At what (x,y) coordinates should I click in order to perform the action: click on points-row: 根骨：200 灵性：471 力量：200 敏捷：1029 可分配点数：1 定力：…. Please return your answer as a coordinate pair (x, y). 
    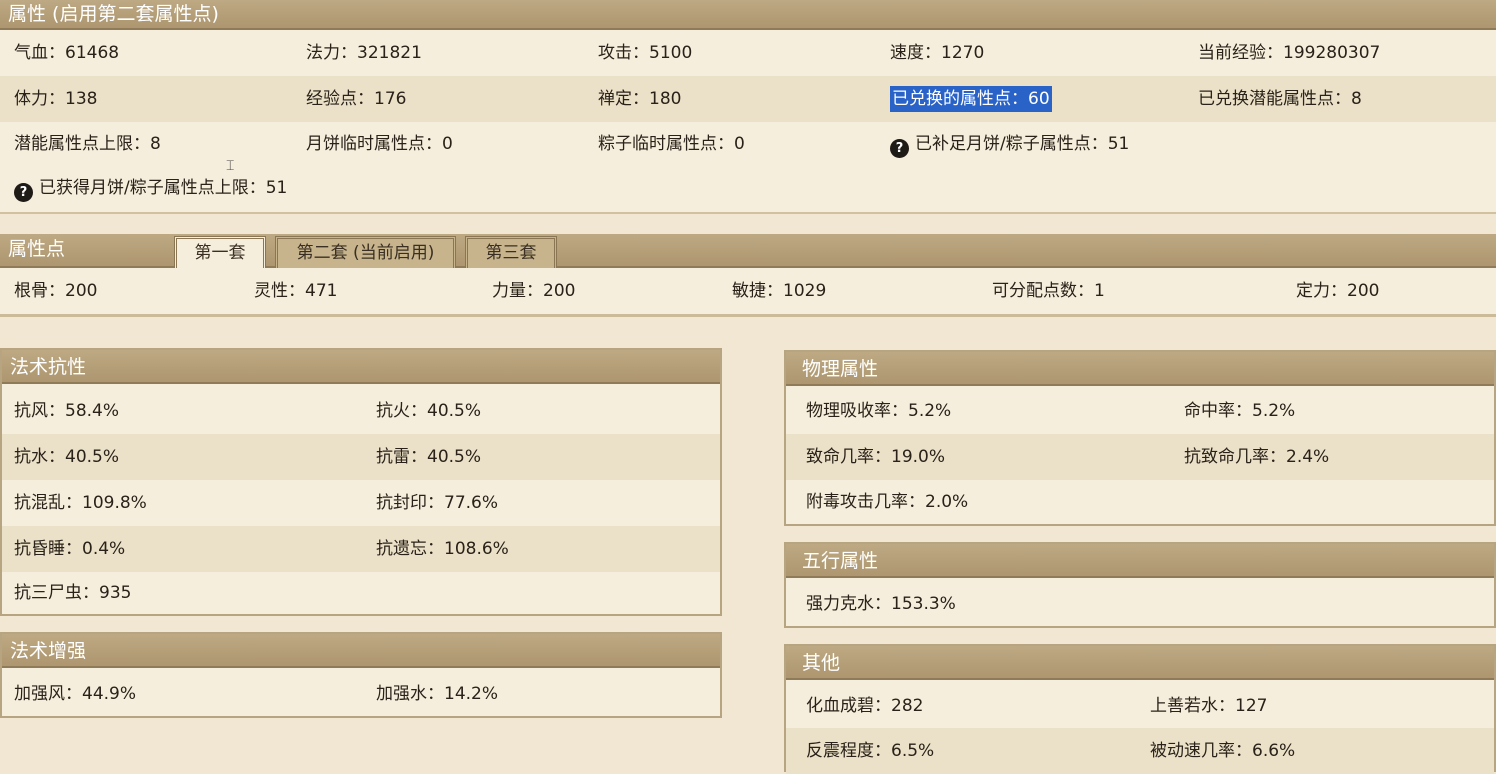
    Looking at the image, I should click on (748, 292).